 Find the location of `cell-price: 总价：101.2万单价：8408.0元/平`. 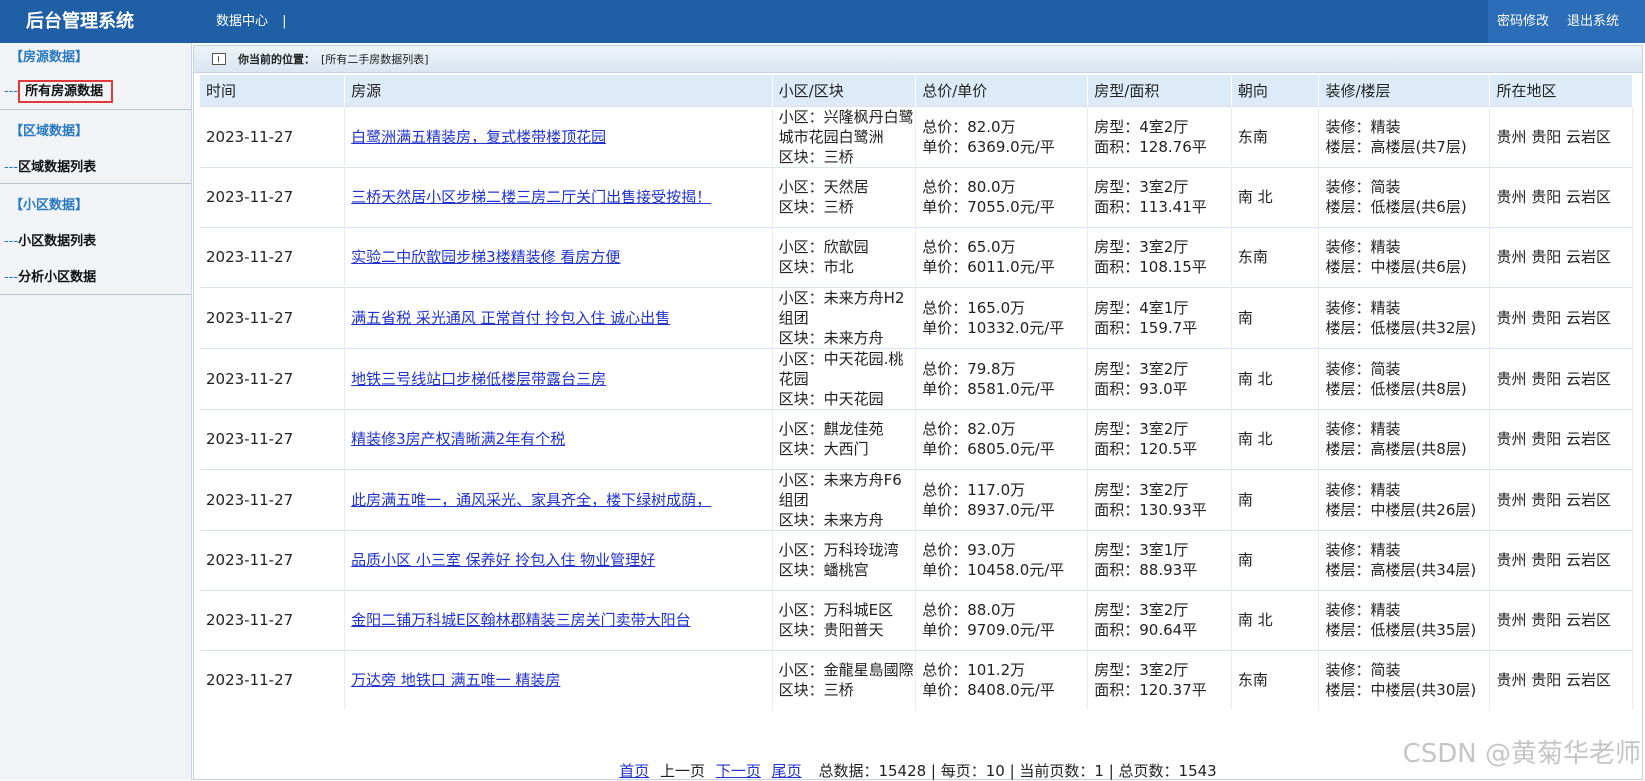

cell-price: 总价：101.2万单价：8408.0元/平 is located at coordinates (1002, 680).